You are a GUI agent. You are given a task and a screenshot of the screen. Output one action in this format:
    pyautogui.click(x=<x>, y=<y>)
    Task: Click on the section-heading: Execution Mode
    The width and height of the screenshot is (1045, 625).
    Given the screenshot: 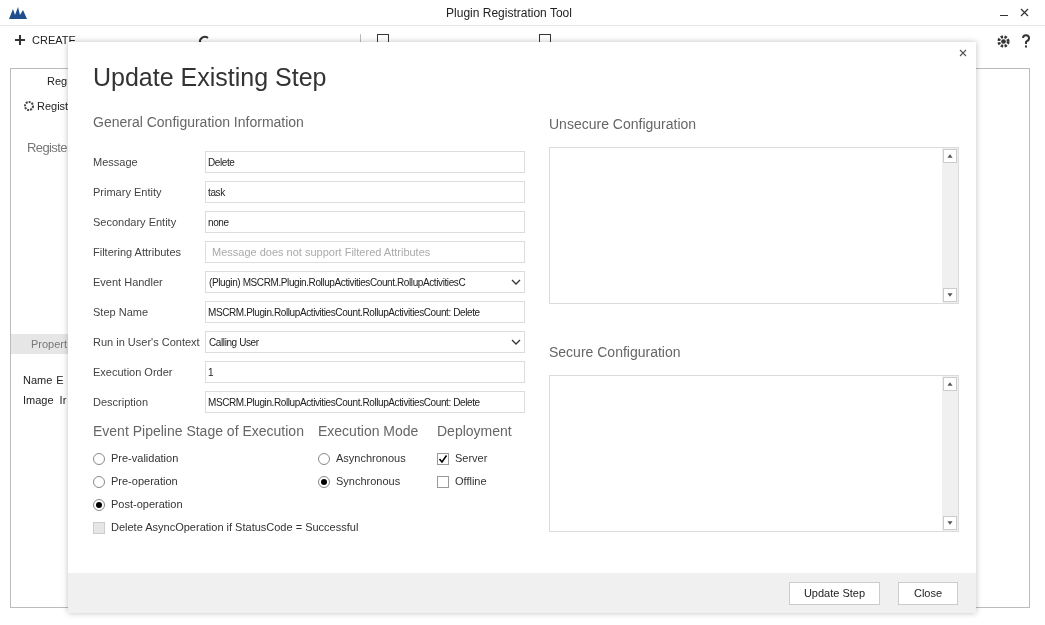 What is the action you would take?
    pyautogui.click(x=369, y=431)
    